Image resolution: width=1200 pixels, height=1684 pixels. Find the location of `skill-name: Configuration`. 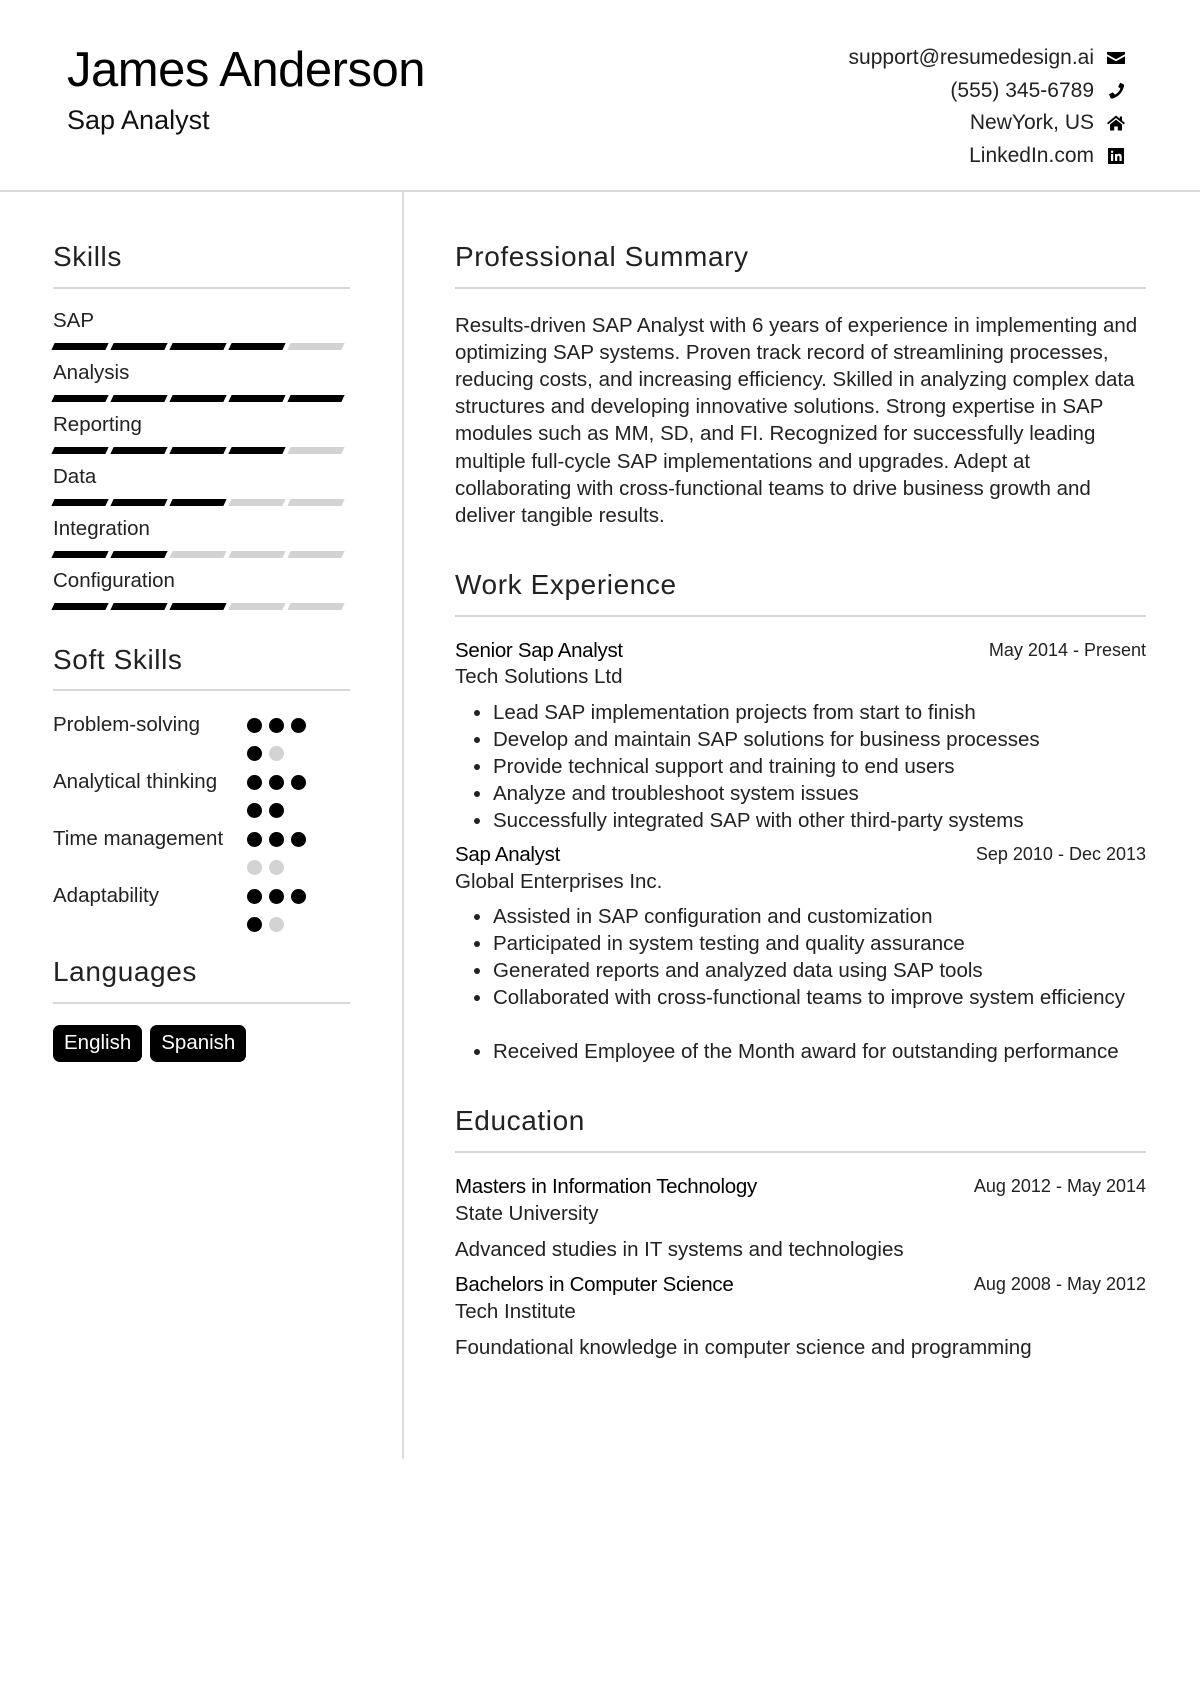

skill-name: Configuration is located at coordinates (114, 580).